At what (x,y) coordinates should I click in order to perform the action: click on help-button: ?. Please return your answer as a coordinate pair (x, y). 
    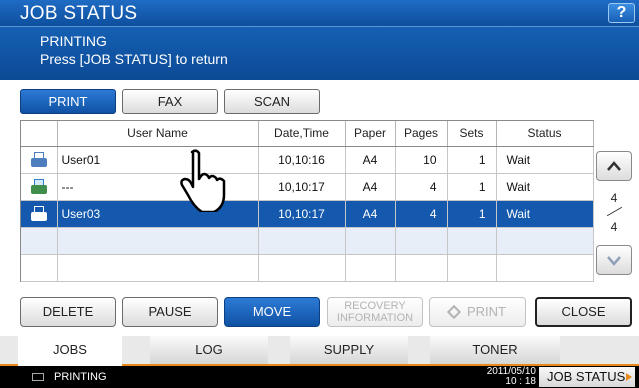
    Looking at the image, I should click on (621, 13).